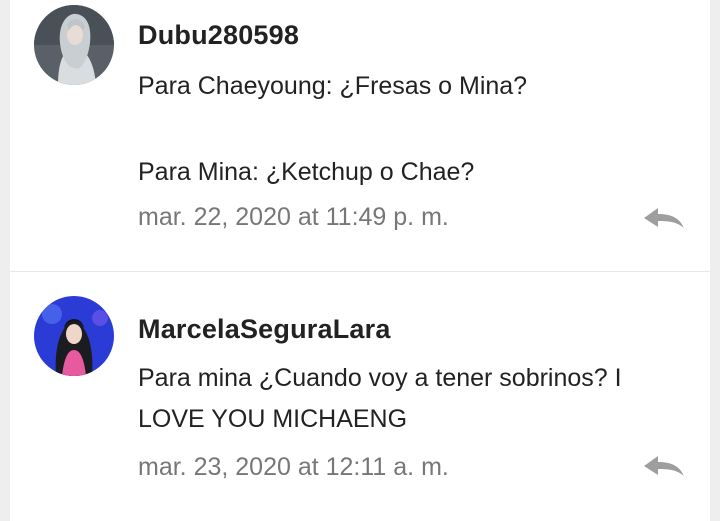 The image size is (720, 521). Describe the element at coordinates (273, 419) in the screenshot. I see `comment-text-line: LOVE YOU MICHAENG` at that location.